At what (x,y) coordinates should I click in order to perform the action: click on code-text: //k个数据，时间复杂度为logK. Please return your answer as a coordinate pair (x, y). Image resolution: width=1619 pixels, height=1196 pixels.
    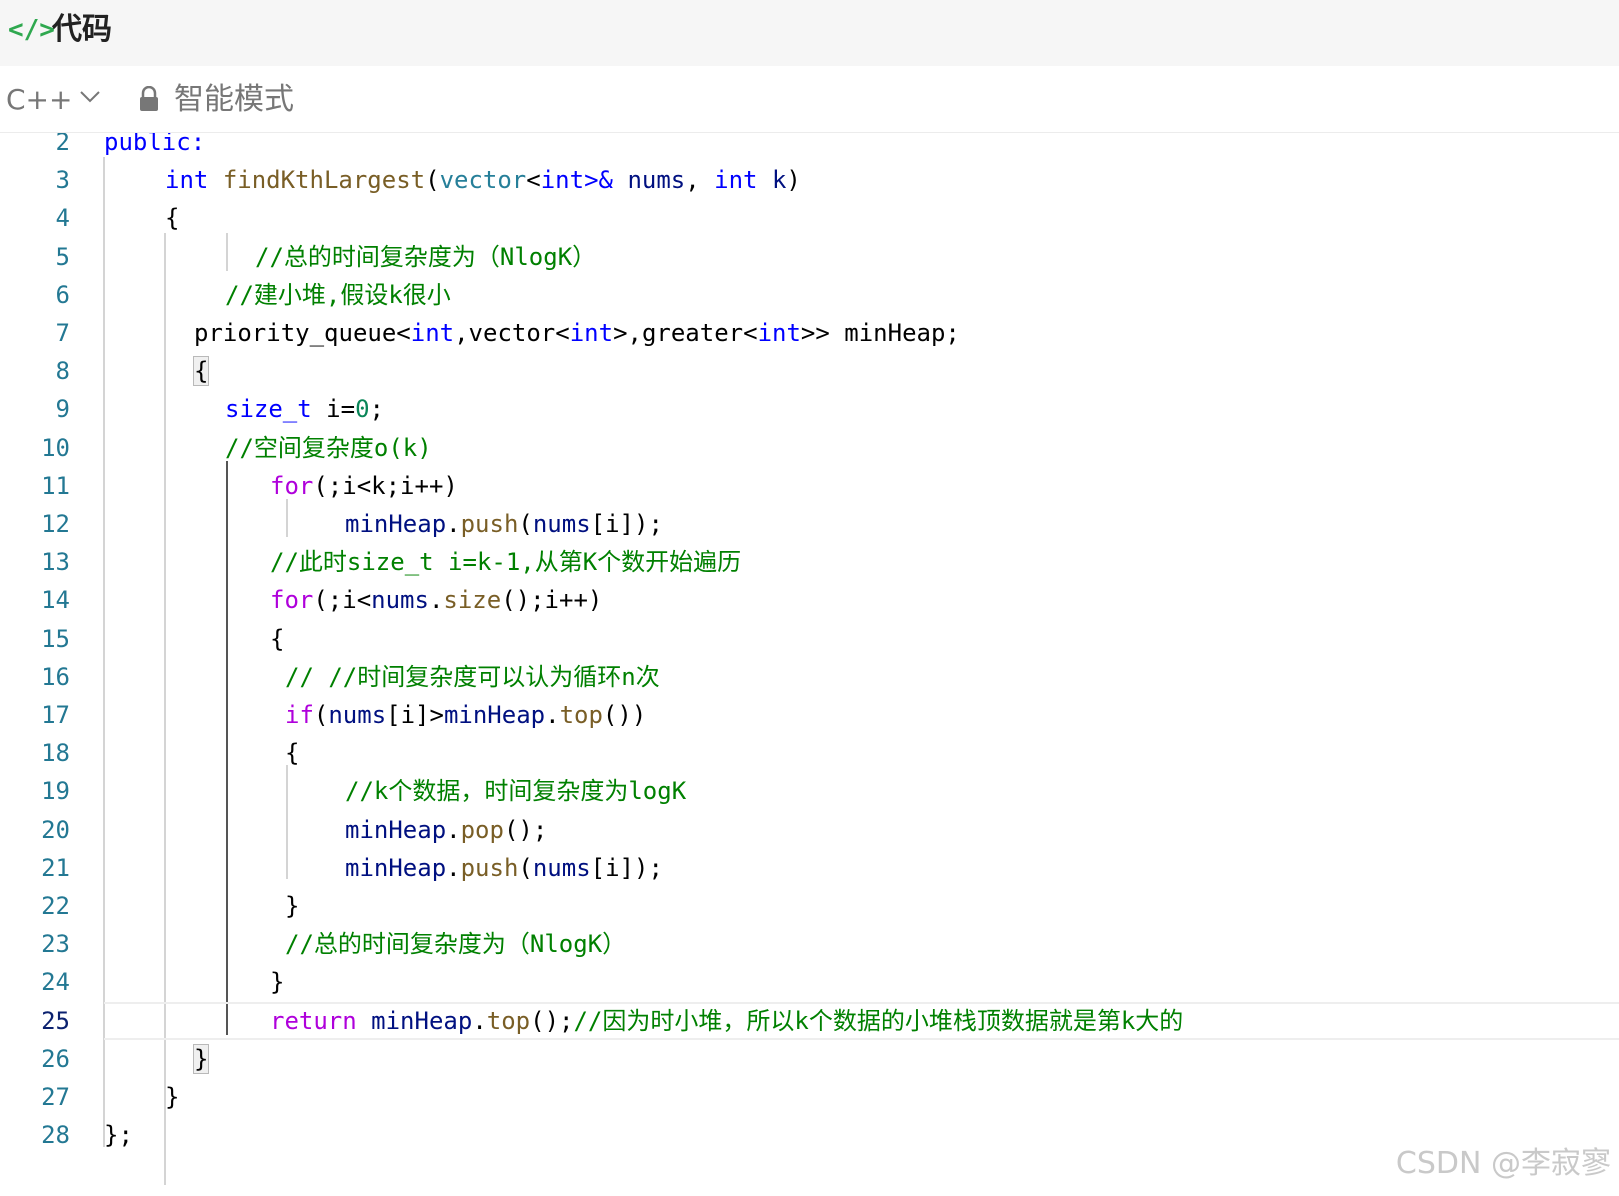
    Looking at the image, I should click on (515, 791).